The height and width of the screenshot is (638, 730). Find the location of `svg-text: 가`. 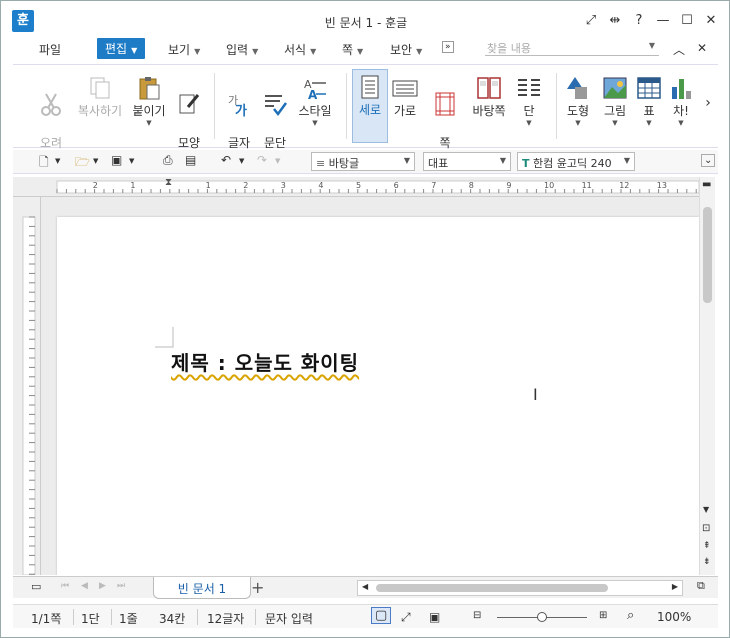

svg-text: 가 is located at coordinates (241, 110).